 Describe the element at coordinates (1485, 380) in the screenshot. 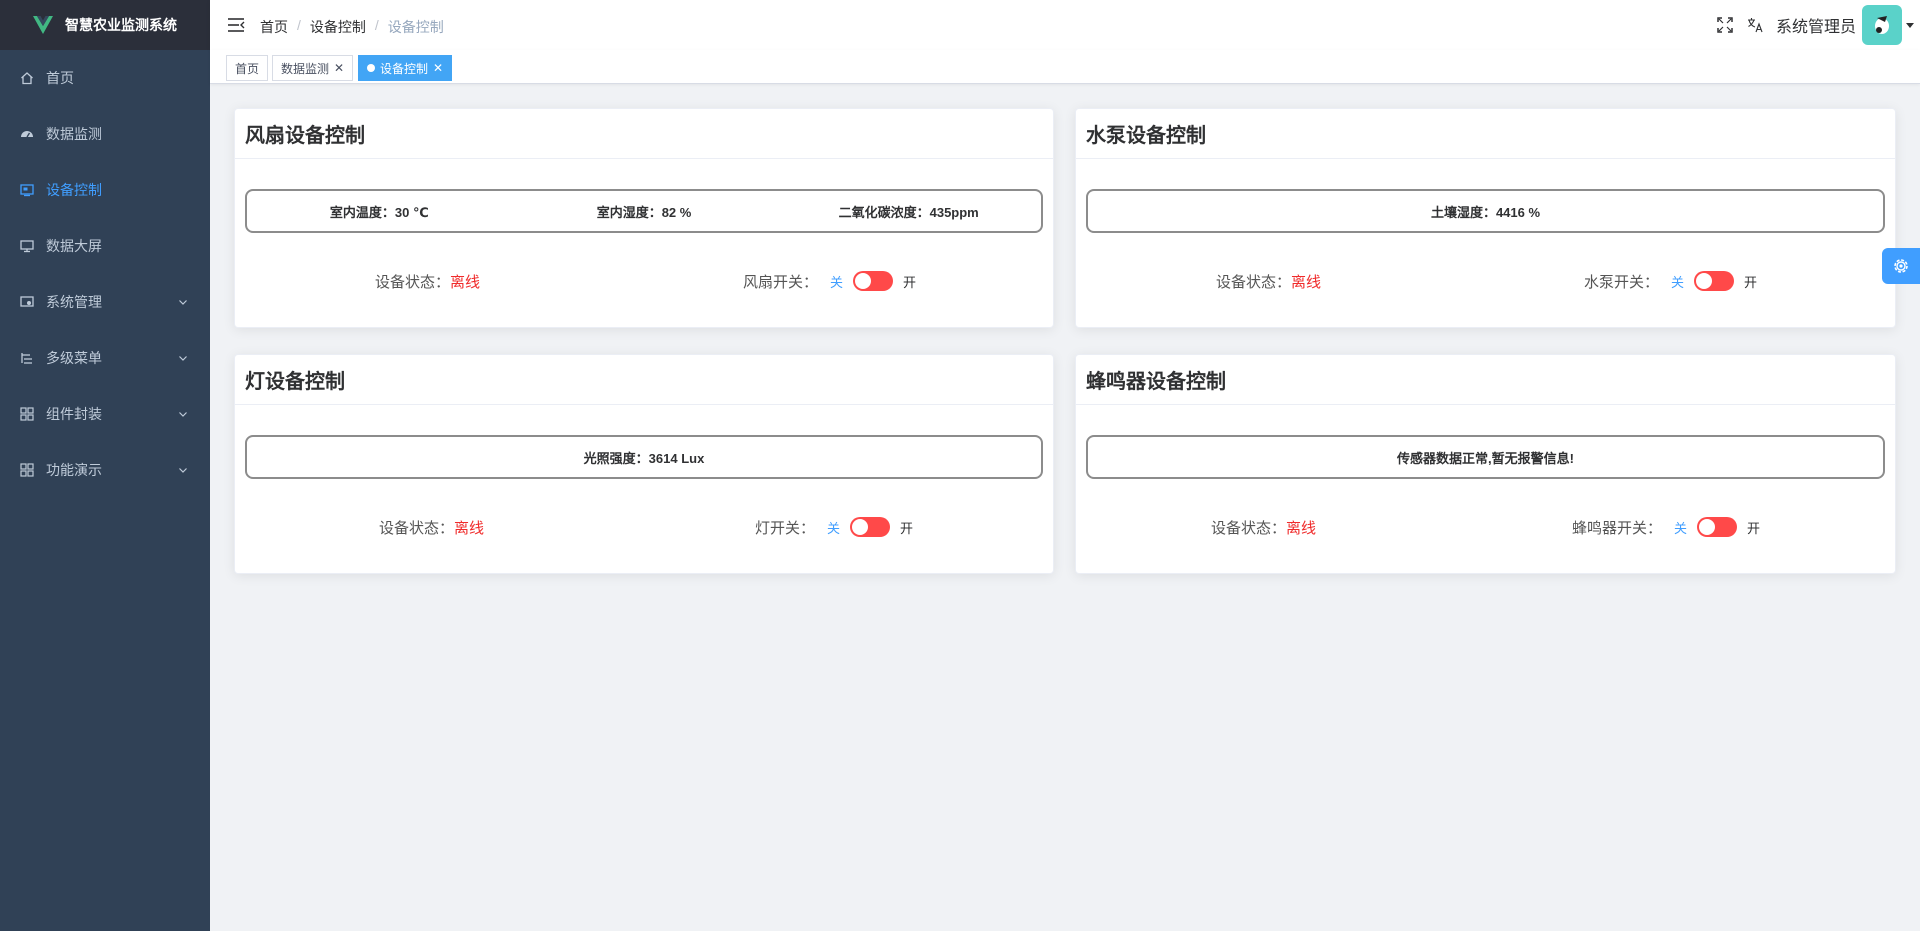

I see `card-title: 蜂鸣器设备控制` at that location.